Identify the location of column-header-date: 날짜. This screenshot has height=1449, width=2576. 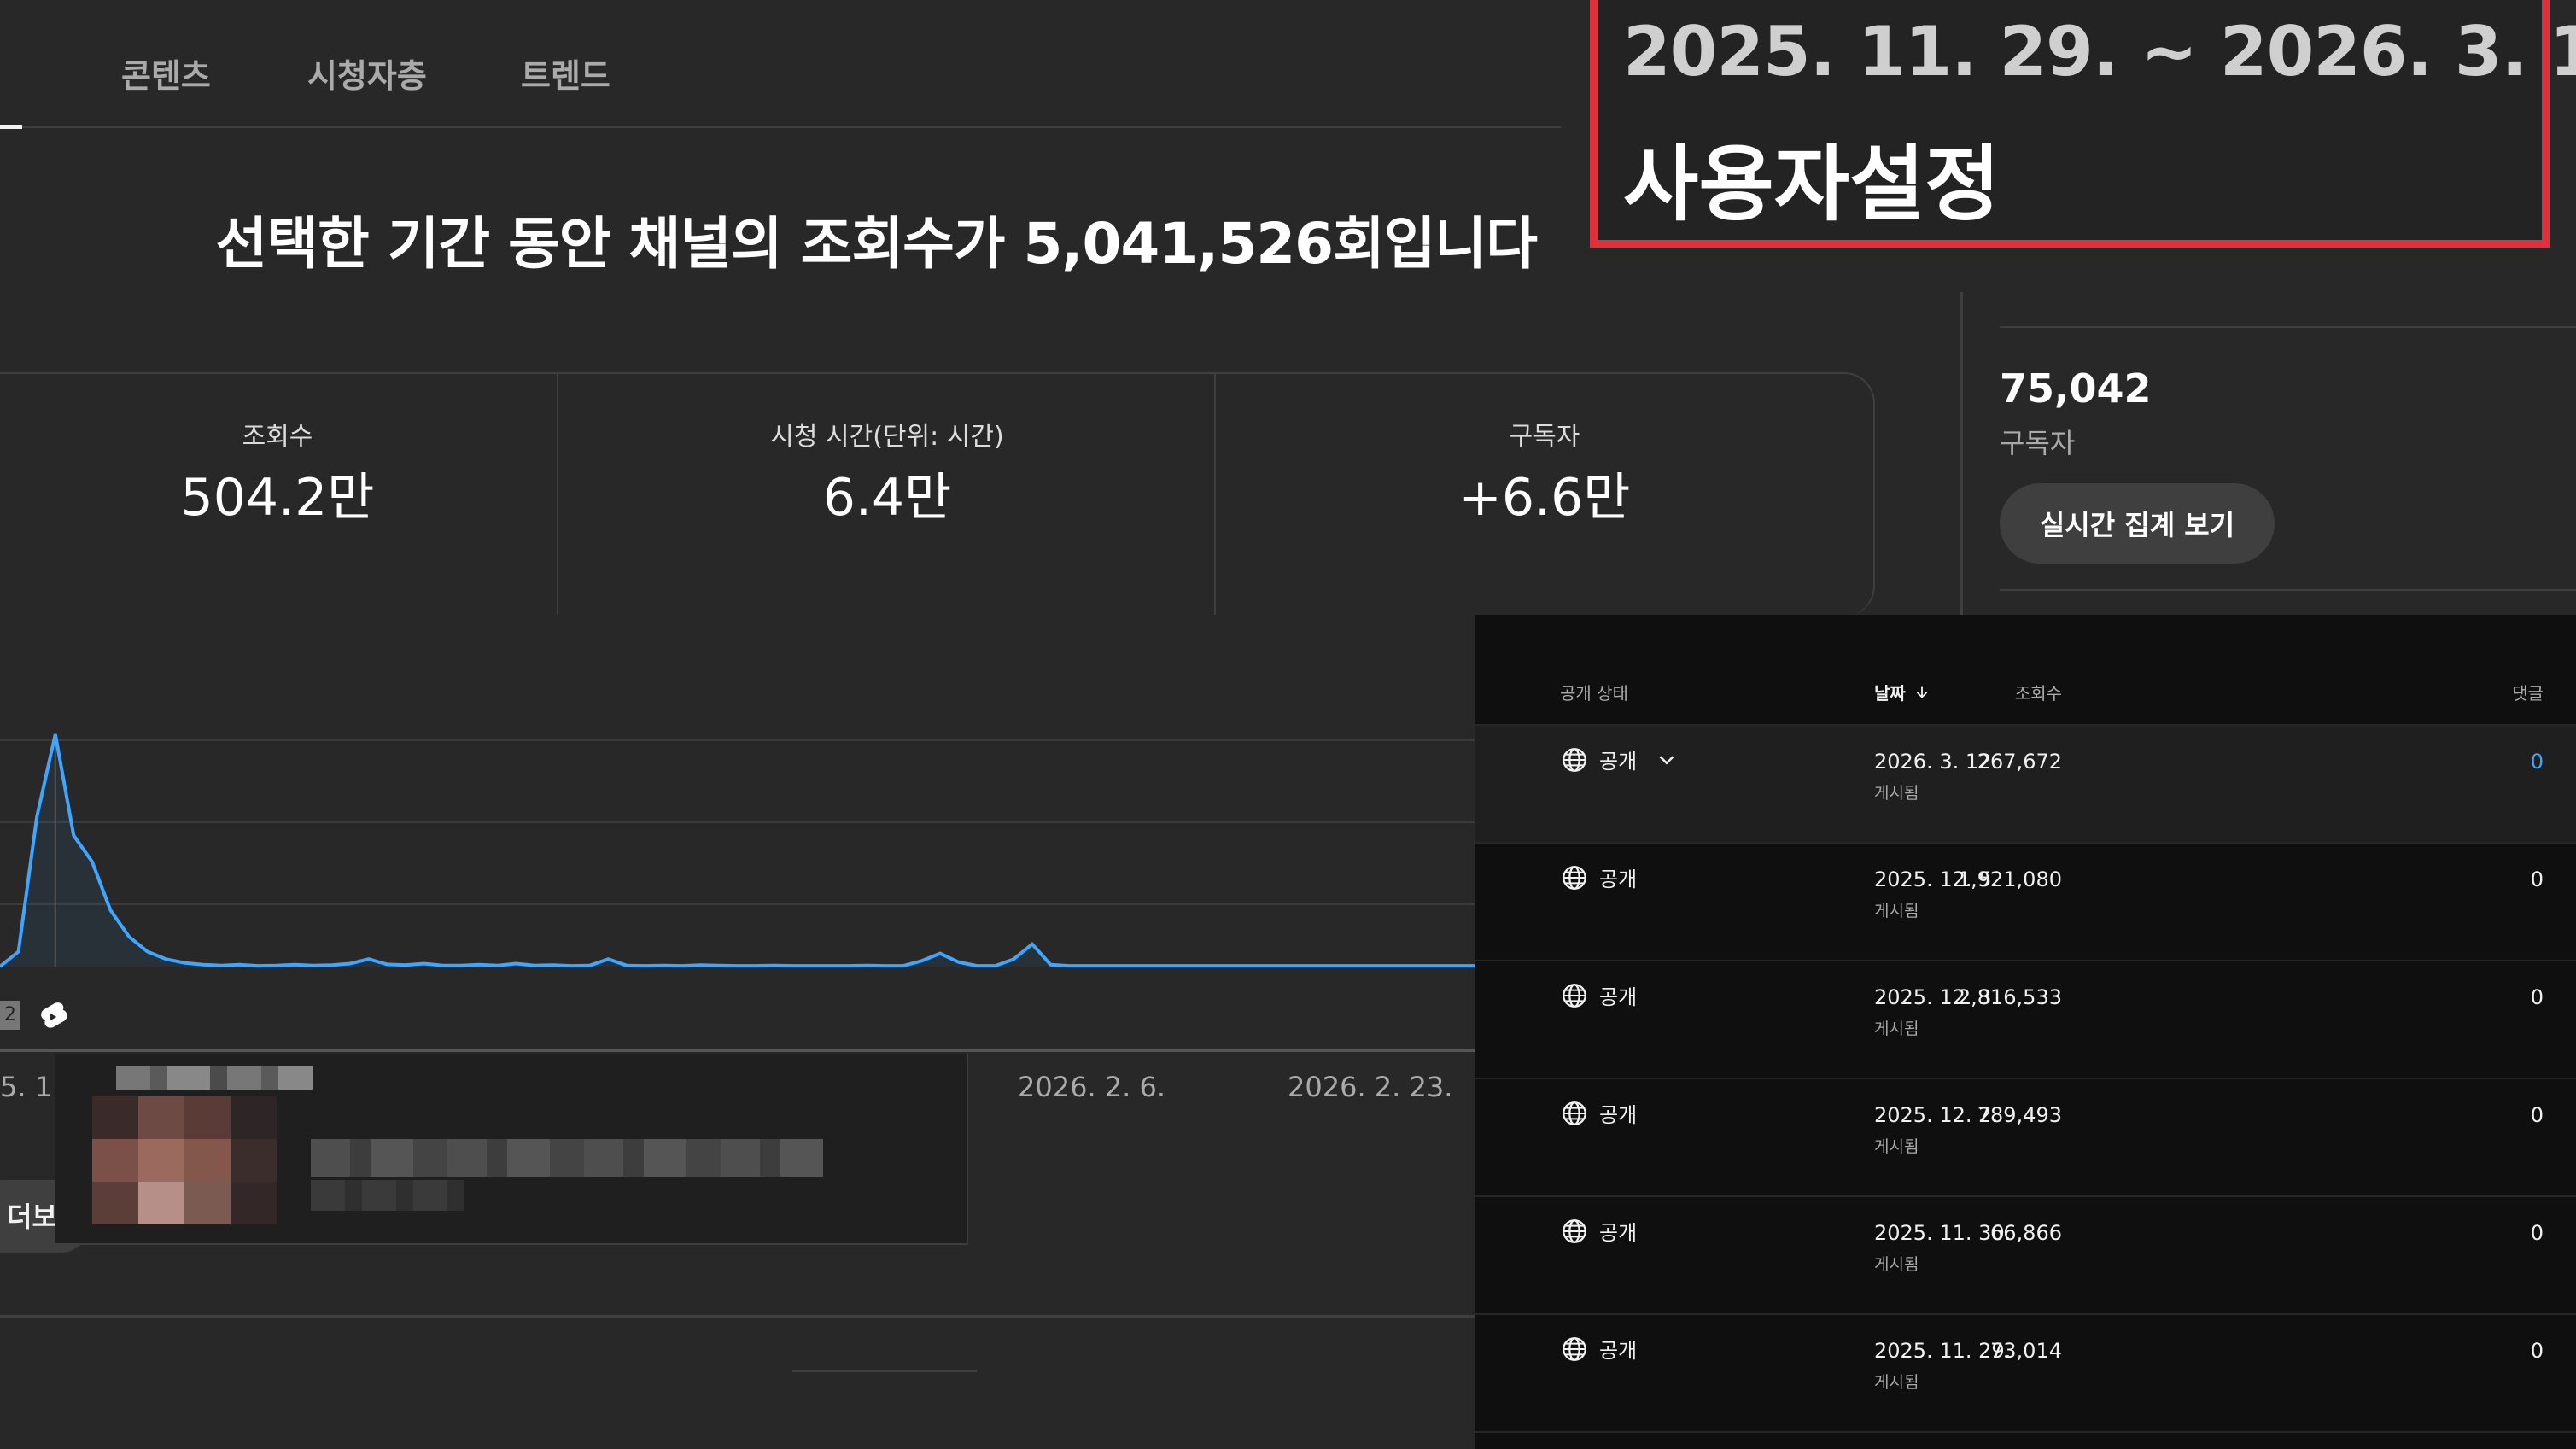
(1902, 692).